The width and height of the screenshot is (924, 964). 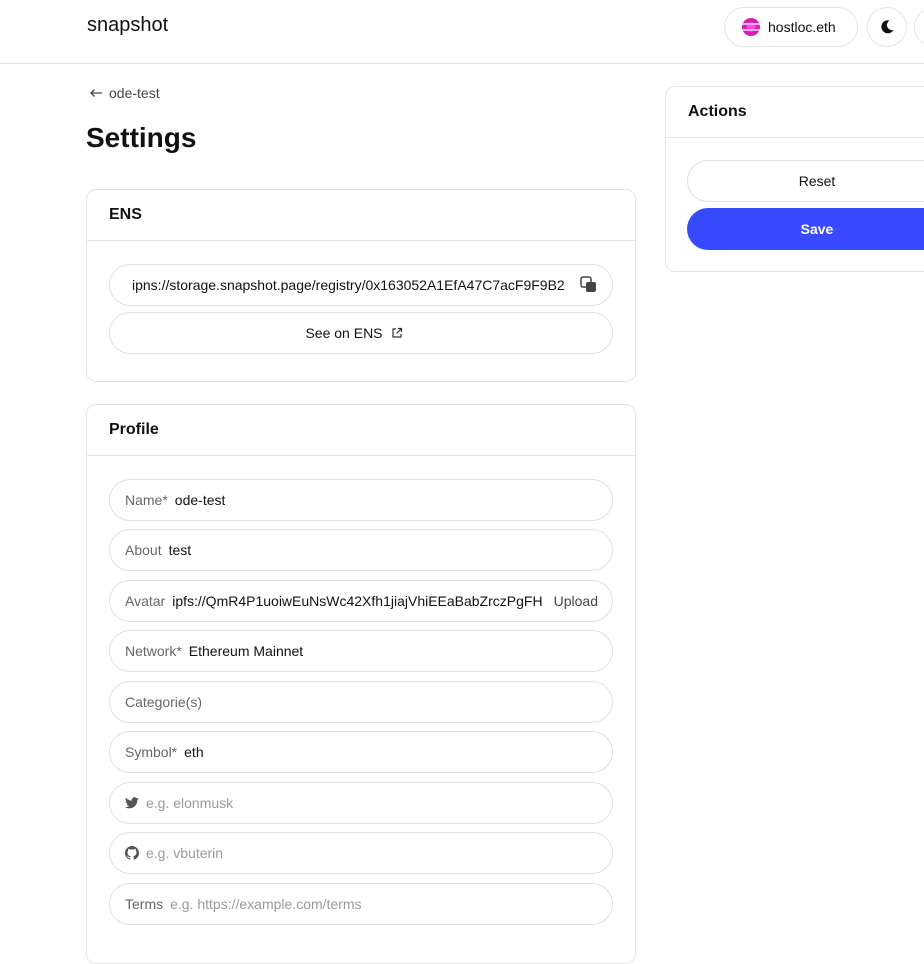 I want to click on see-on-ens-label: See on ENS, so click(x=344, y=333).